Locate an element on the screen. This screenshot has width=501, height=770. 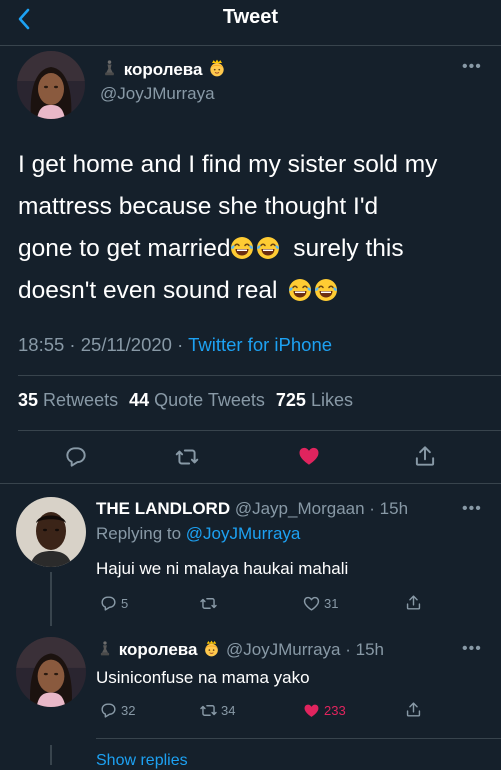
top-nav-bar: Tweet is located at coordinates (250, 23).